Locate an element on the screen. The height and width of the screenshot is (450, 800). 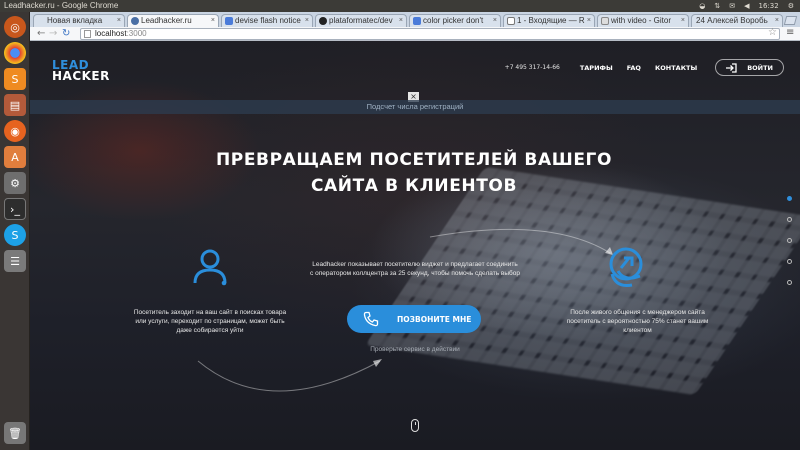
nav-contacts: КОНТАКТЫ is located at coordinates (676, 68).